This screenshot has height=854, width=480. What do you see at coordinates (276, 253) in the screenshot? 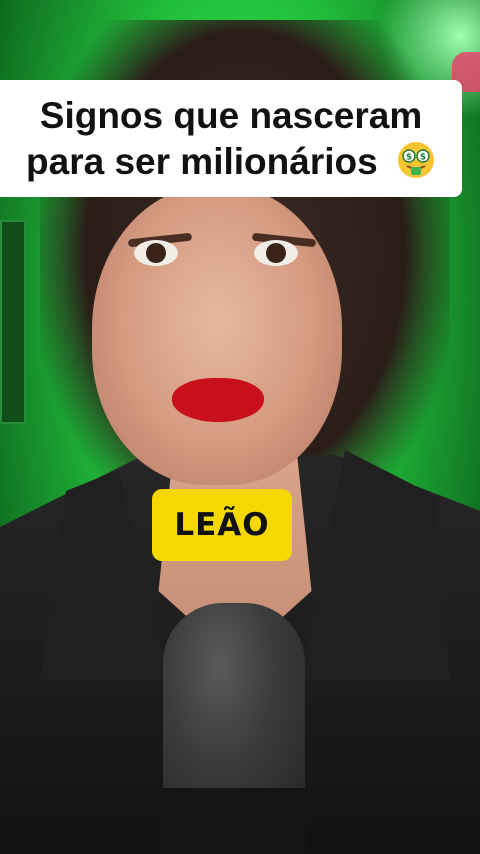
I see `right-eye` at bounding box center [276, 253].